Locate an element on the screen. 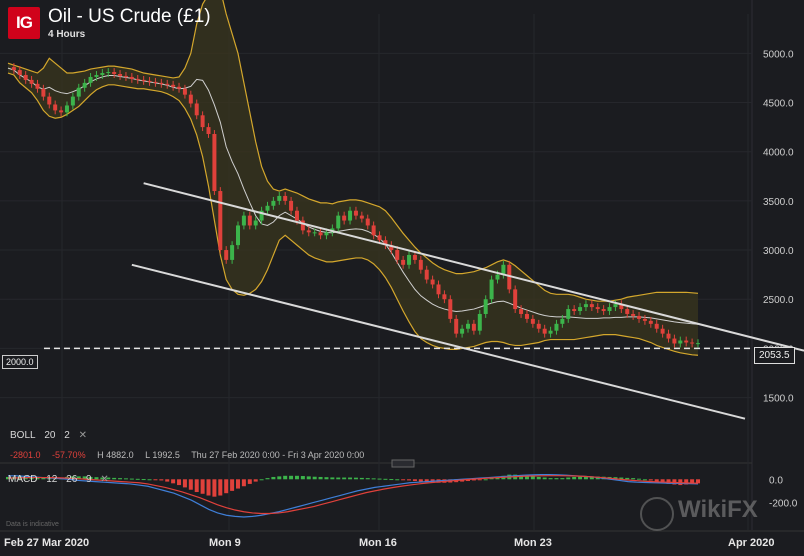 The image size is (804, 556). chart-title: Oil - US Crude (£1) is located at coordinates (129, 16).